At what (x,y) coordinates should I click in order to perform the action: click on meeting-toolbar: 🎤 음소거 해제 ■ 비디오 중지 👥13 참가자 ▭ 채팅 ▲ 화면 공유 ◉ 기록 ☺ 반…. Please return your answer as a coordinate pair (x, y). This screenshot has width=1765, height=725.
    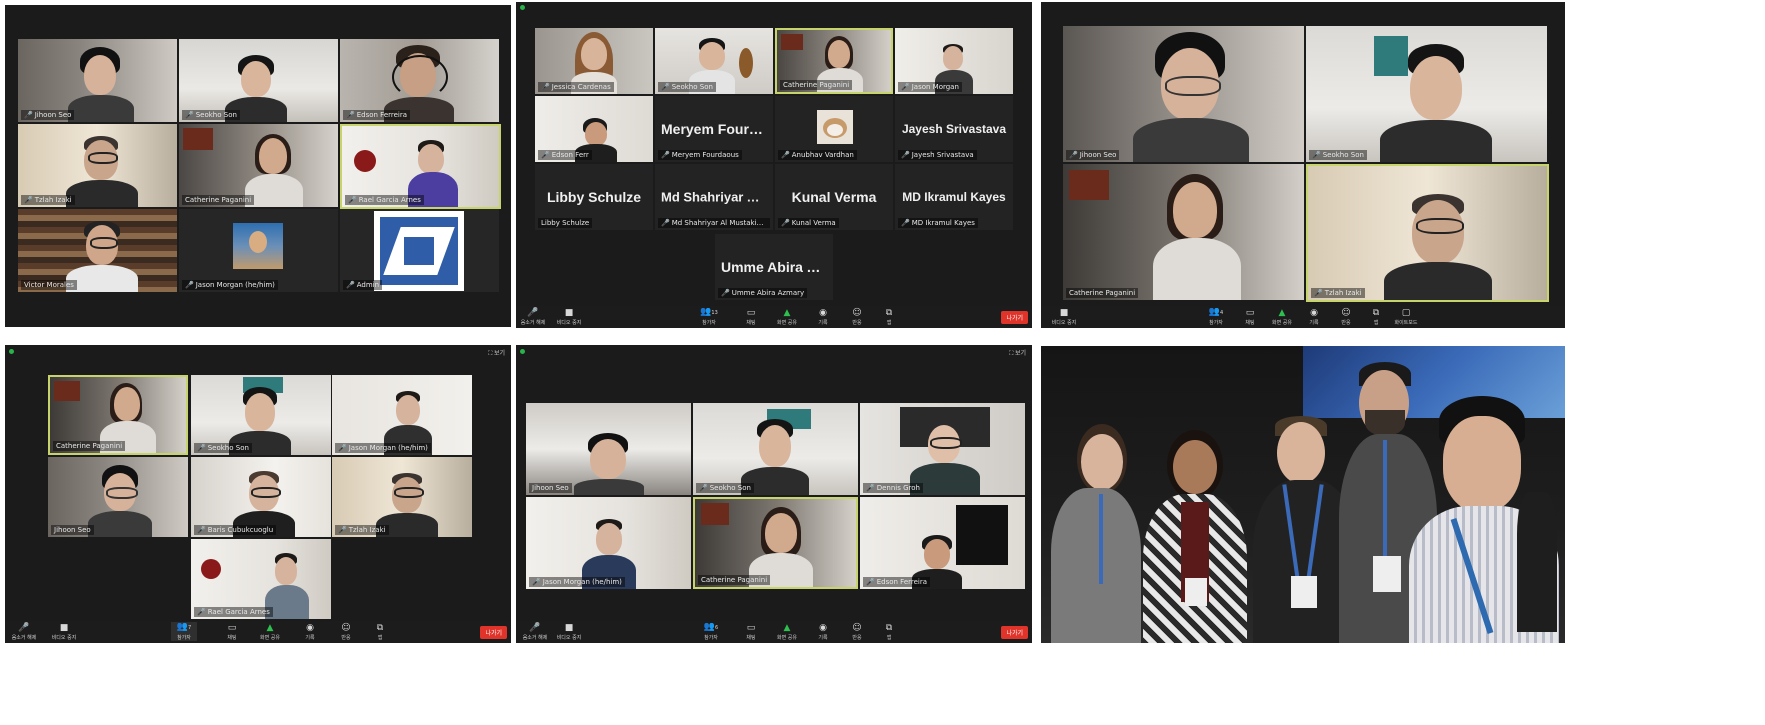
    Looking at the image, I should click on (774, 317).